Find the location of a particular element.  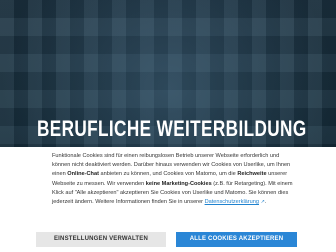

cookie-text-highlight-chat: Online-Chat is located at coordinates (83, 174).